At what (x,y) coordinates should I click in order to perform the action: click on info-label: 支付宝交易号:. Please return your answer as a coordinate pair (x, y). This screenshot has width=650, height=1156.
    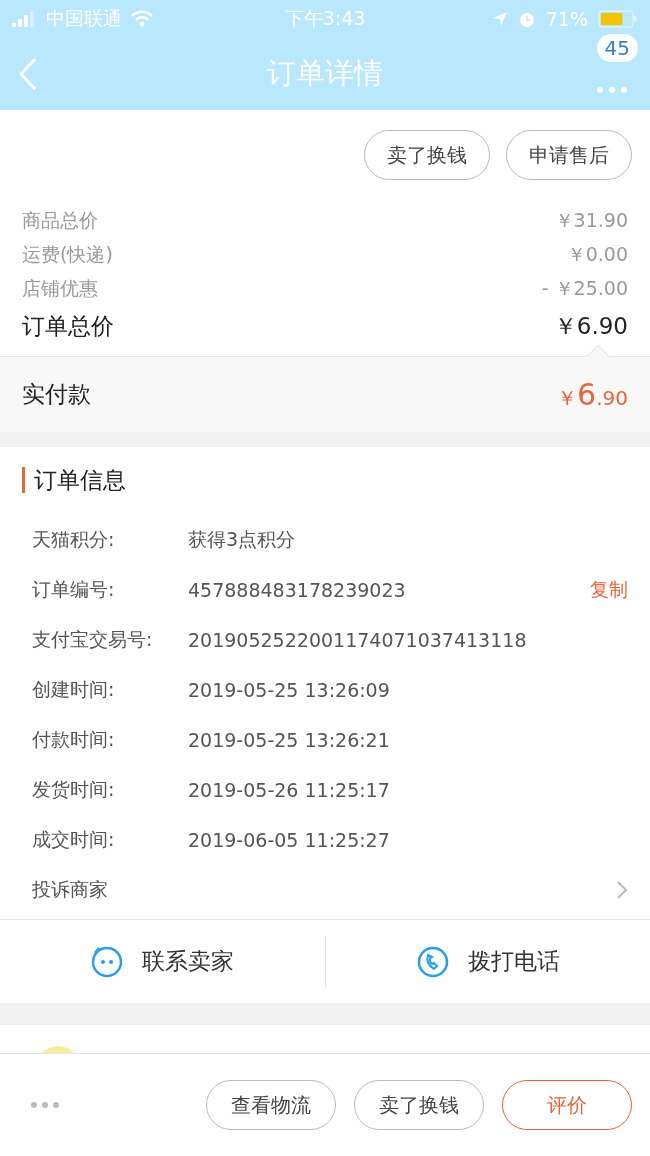
    Looking at the image, I should click on (93, 639).